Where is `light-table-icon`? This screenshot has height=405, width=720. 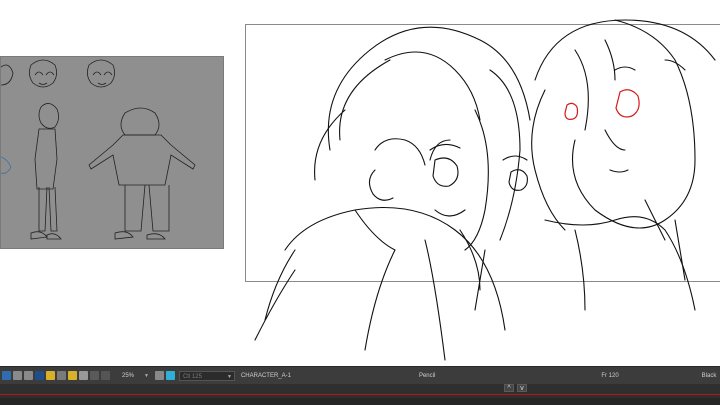 light-table-icon is located at coordinates (61, 375).